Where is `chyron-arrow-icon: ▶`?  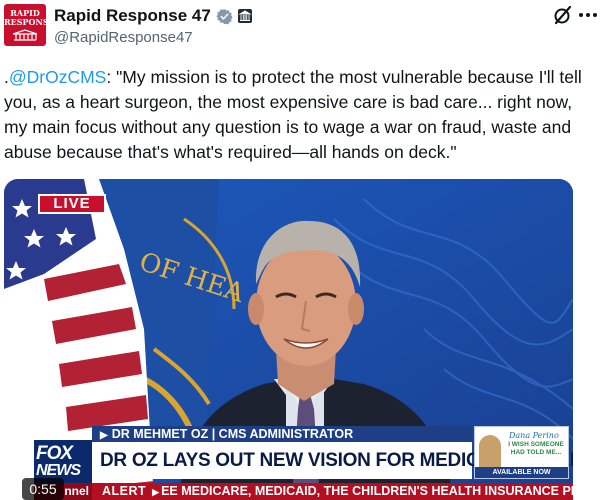
chyron-arrow-icon: ▶ is located at coordinates (104, 435).